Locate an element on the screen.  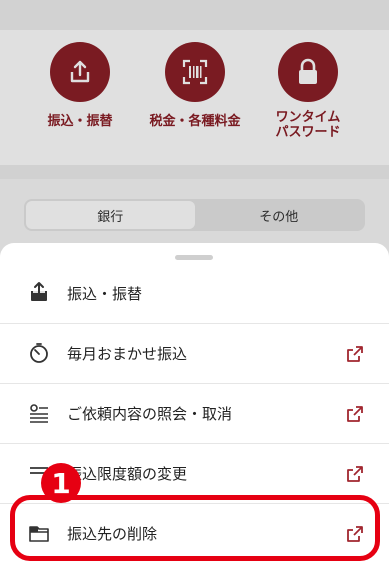
menu-item-label: 振込限度額の変更 is located at coordinates (127, 474).